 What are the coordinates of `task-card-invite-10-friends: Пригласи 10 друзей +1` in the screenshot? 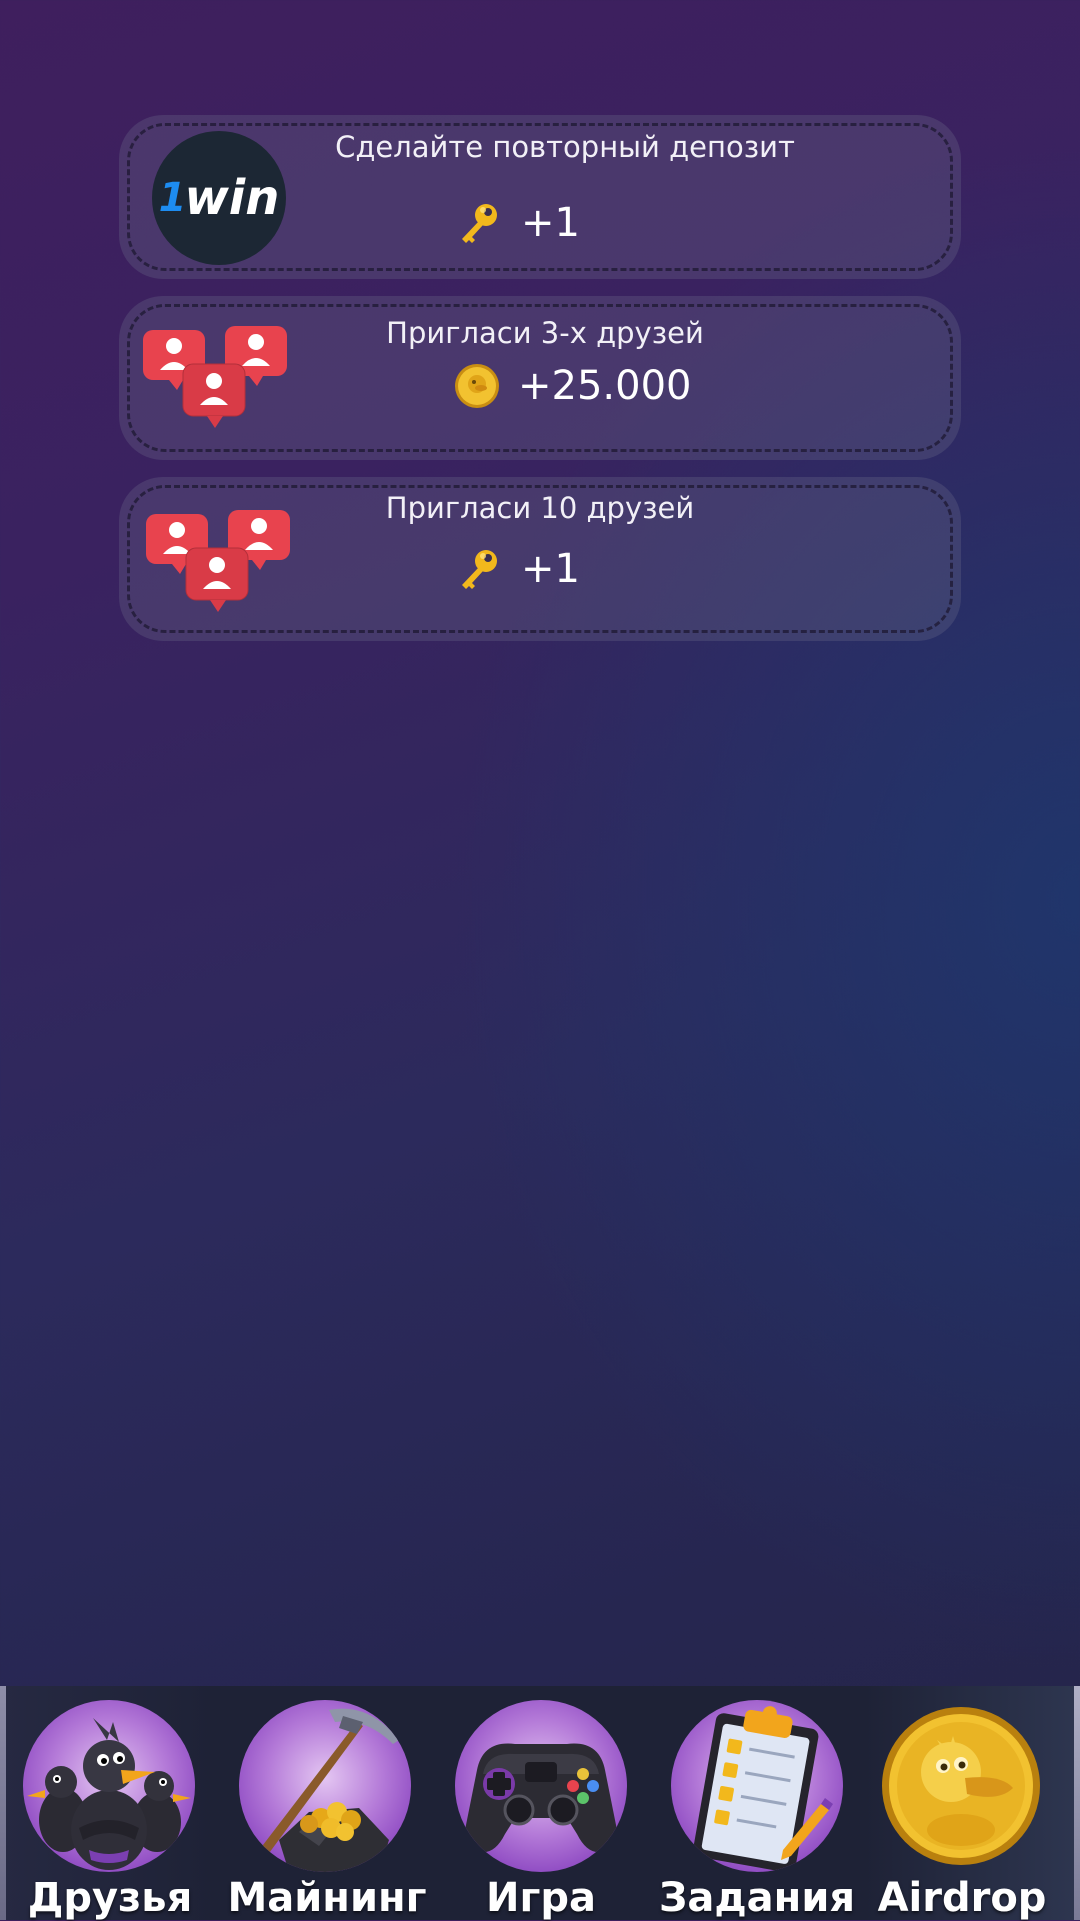 It's located at (540, 559).